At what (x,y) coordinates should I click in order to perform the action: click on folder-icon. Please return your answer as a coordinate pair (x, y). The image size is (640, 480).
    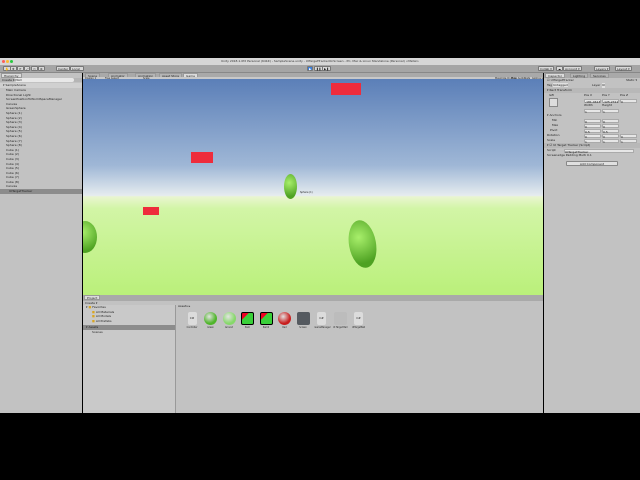
    Looking at the image, I should click on (303, 318).